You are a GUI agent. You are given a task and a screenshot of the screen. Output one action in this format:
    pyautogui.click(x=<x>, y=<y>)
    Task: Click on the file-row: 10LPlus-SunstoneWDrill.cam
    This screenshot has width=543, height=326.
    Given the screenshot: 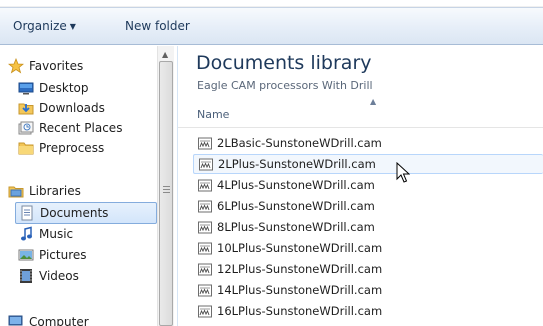 What is the action you would take?
    pyautogui.click(x=368, y=248)
    